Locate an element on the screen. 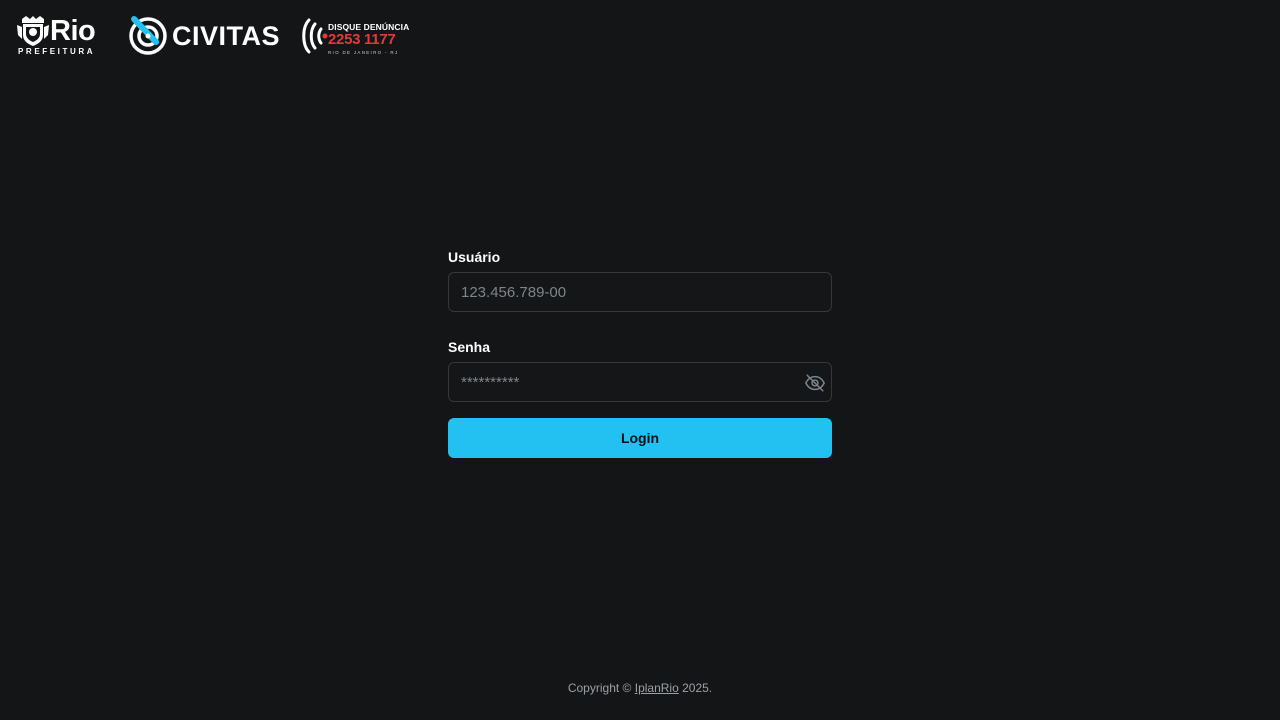  civitas-logo: CIVITAS is located at coordinates (204, 36).